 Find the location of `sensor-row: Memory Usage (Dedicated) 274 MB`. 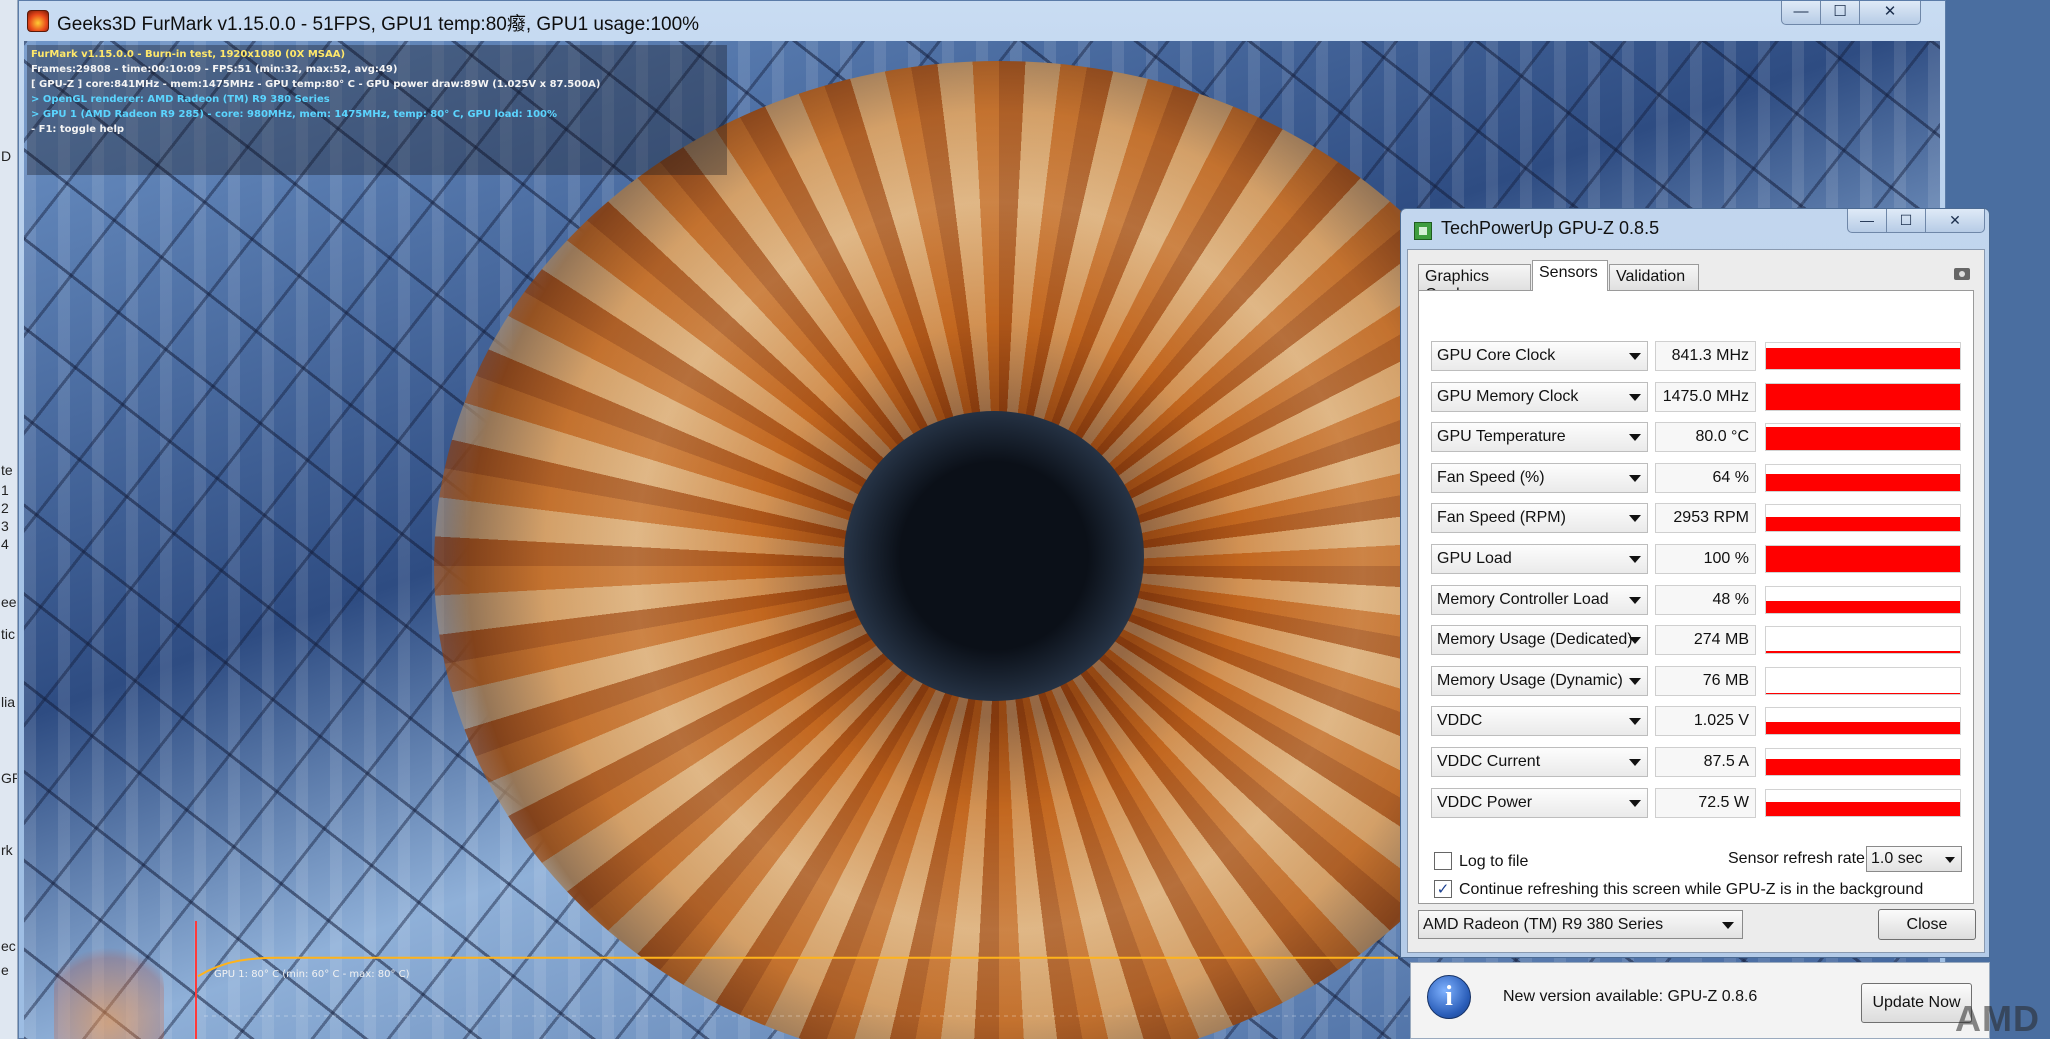

sensor-row: Memory Usage (Dedicated) 274 MB is located at coordinates (1698, 640).